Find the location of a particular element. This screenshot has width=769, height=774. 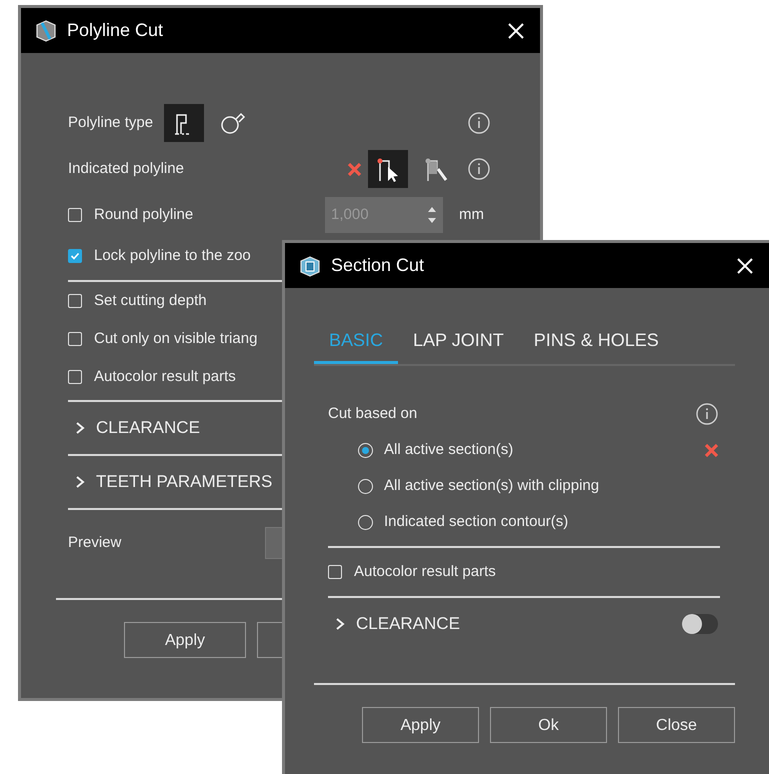

checkbox-label: Lock polyline to the zoo is located at coordinates (172, 256).